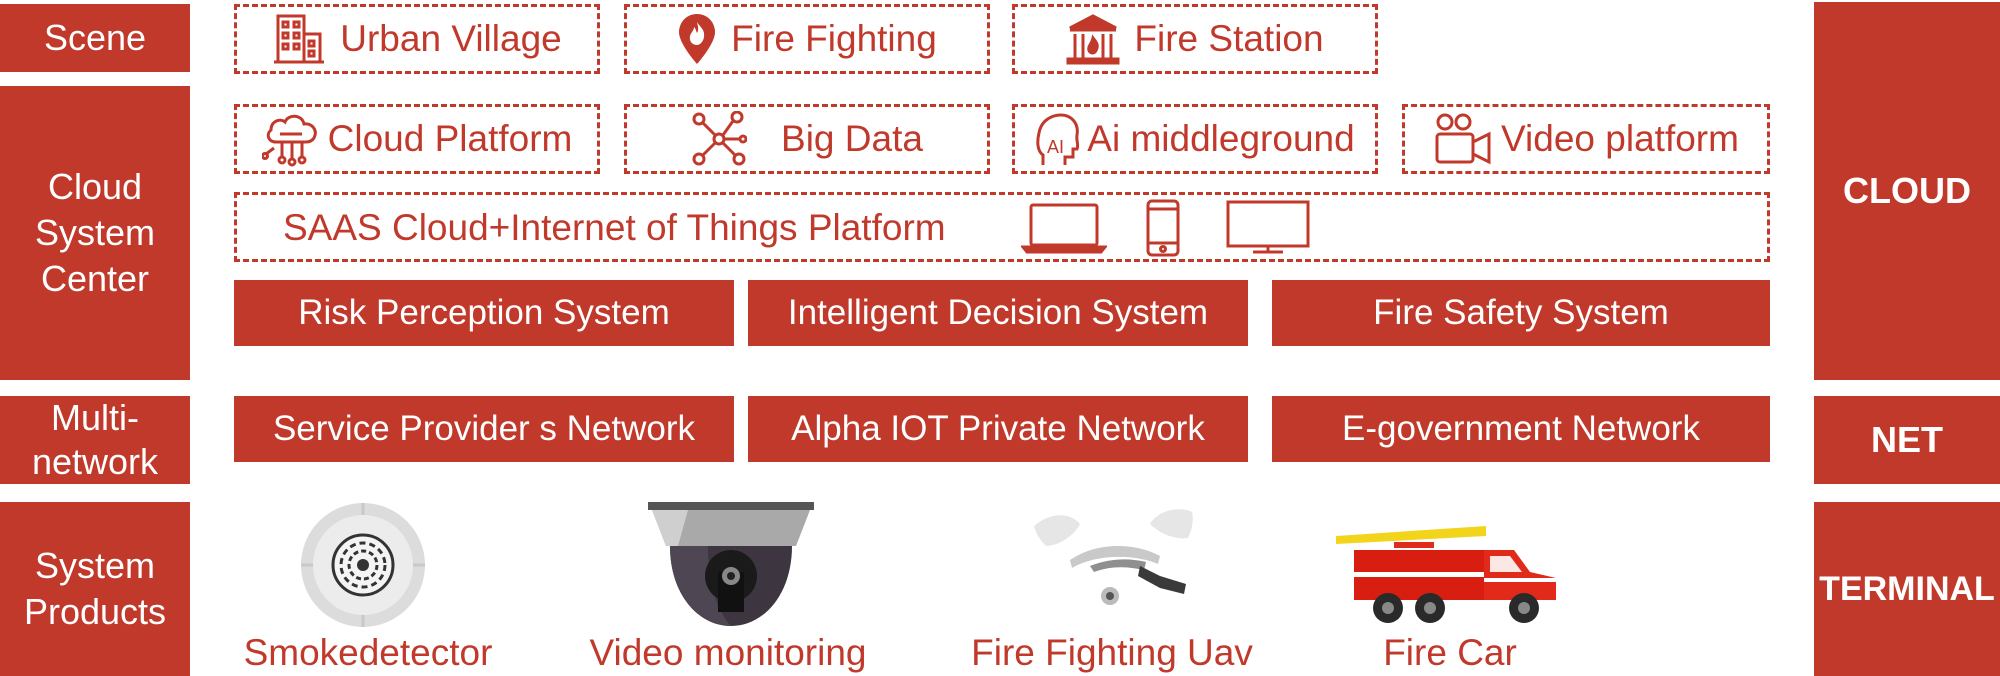  What do you see at coordinates (1620, 138) in the screenshot?
I see `platform-video-label: Video platform` at bounding box center [1620, 138].